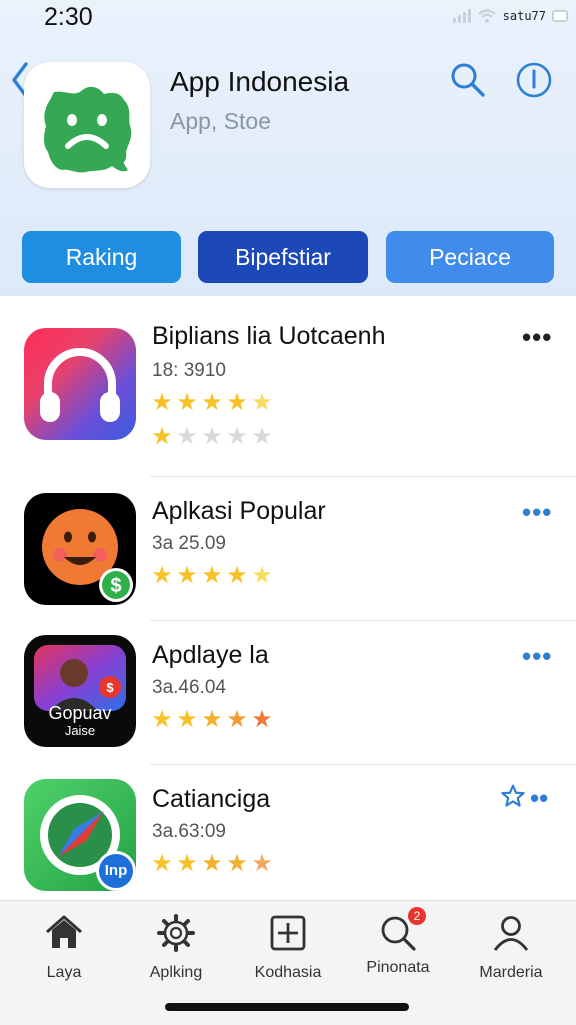 This screenshot has width=576, height=1025. I want to click on icon-caption-2: Jaise, so click(80, 730).